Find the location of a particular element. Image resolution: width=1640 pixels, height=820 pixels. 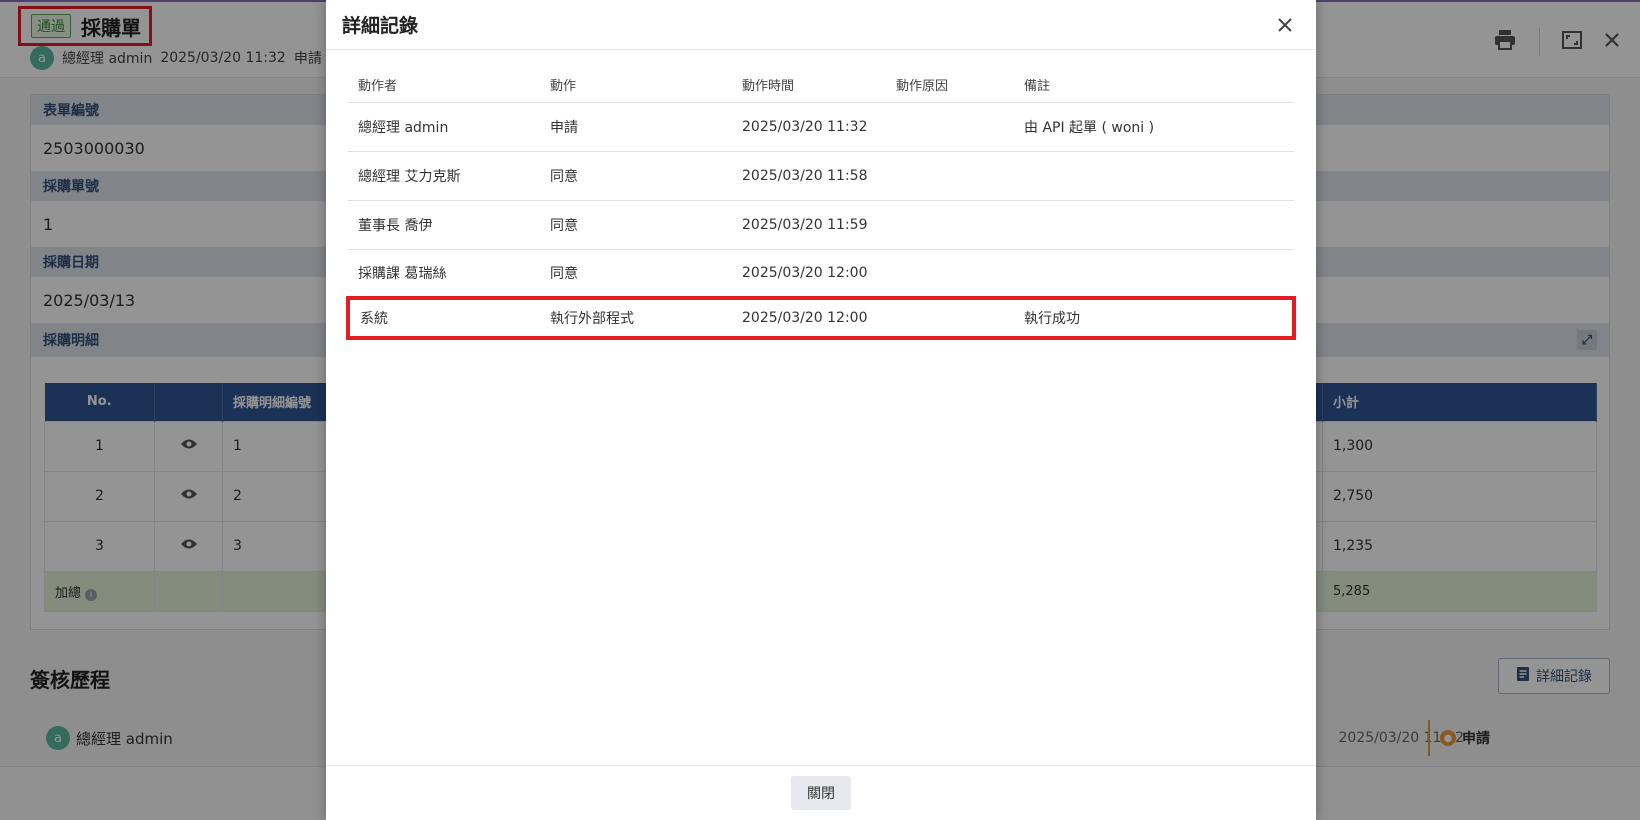

column-header-actor: 動作者 is located at coordinates (444, 85).